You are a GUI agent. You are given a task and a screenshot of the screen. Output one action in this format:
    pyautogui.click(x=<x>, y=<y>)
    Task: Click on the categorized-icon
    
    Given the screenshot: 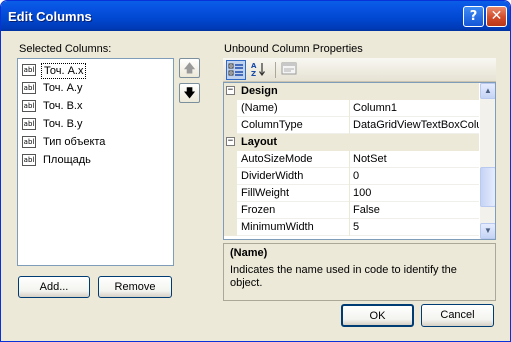 What is the action you would take?
    pyautogui.click(x=235, y=69)
    